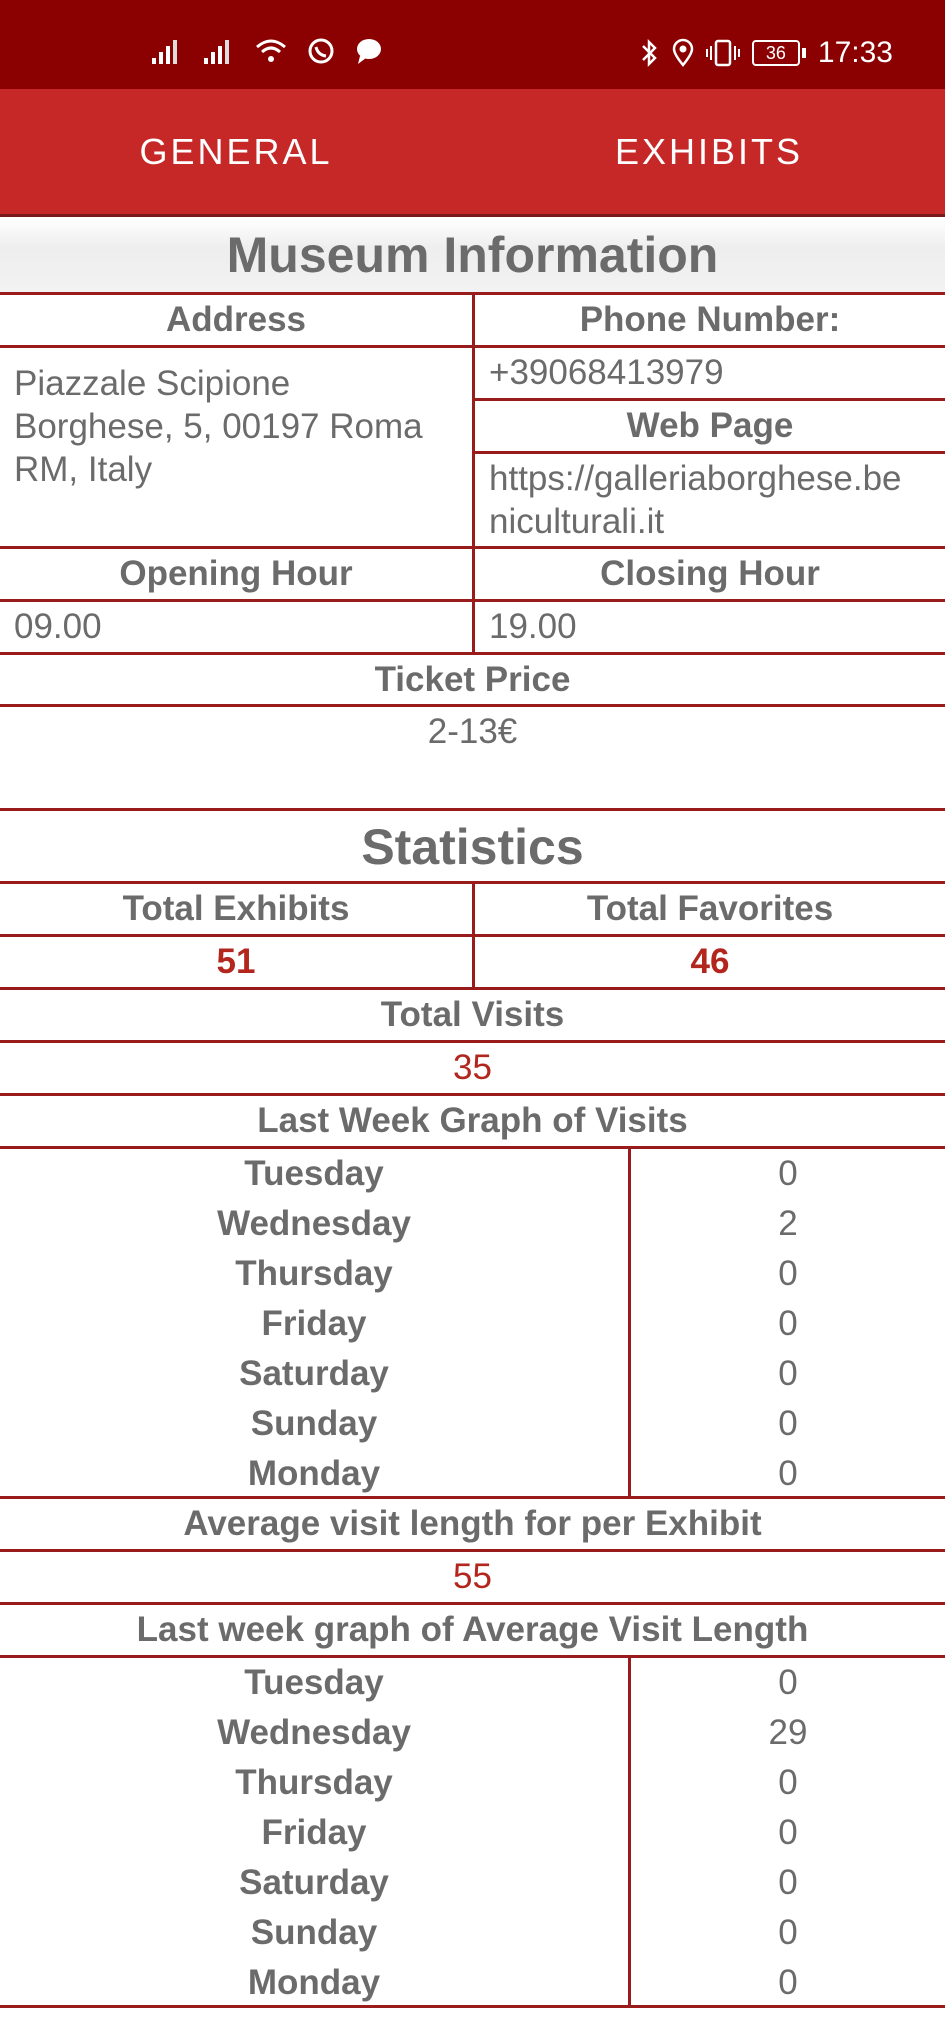  Describe the element at coordinates (788, 1732) in the screenshot. I see `avg-length: 29` at that location.